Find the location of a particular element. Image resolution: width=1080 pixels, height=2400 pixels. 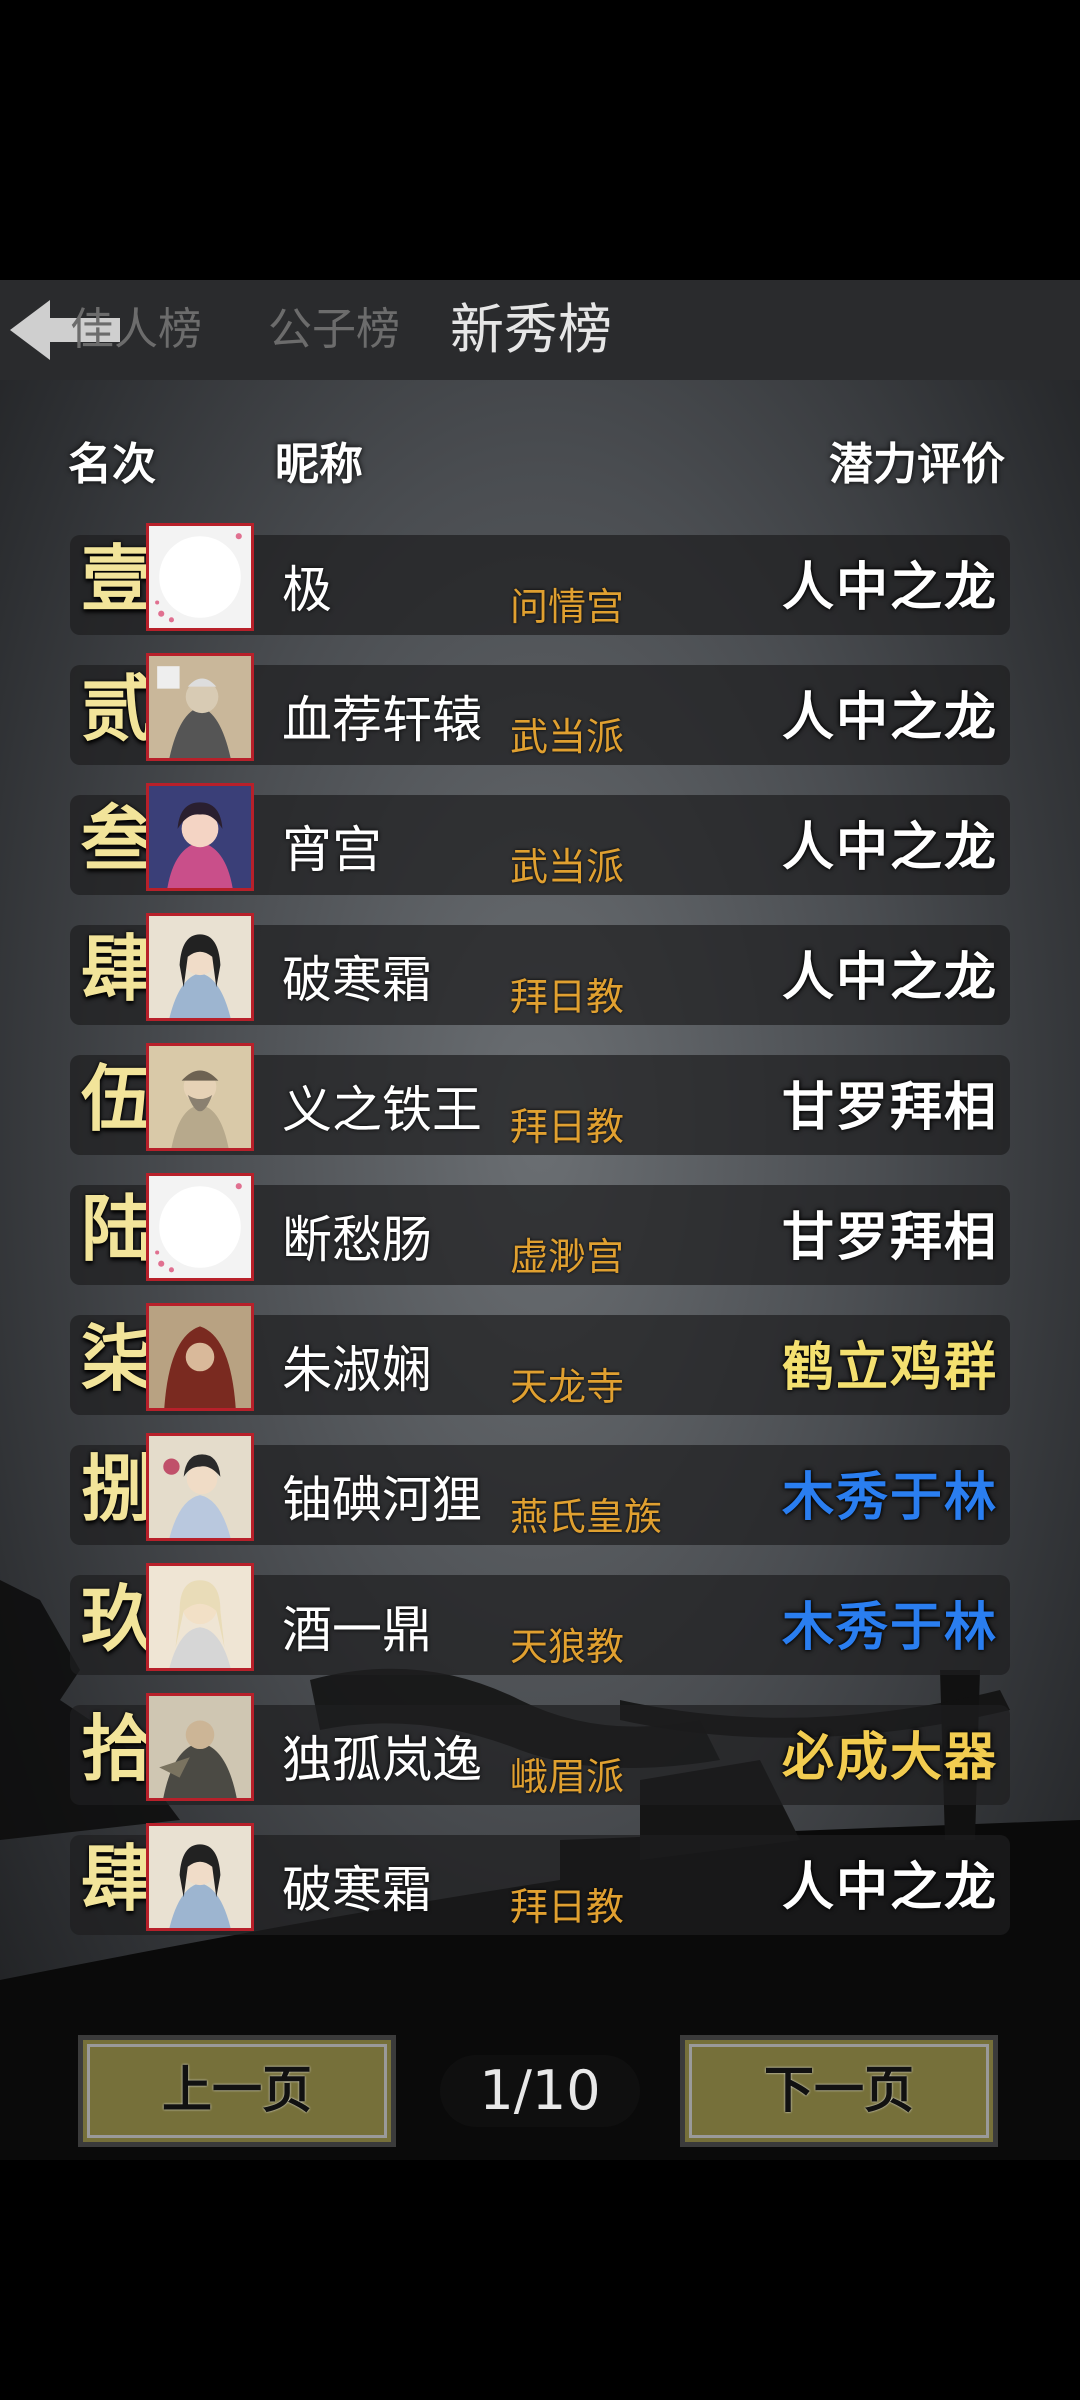

ranking-row: 壹 极 问情宫 人中之龙 is located at coordinates (540, 579).